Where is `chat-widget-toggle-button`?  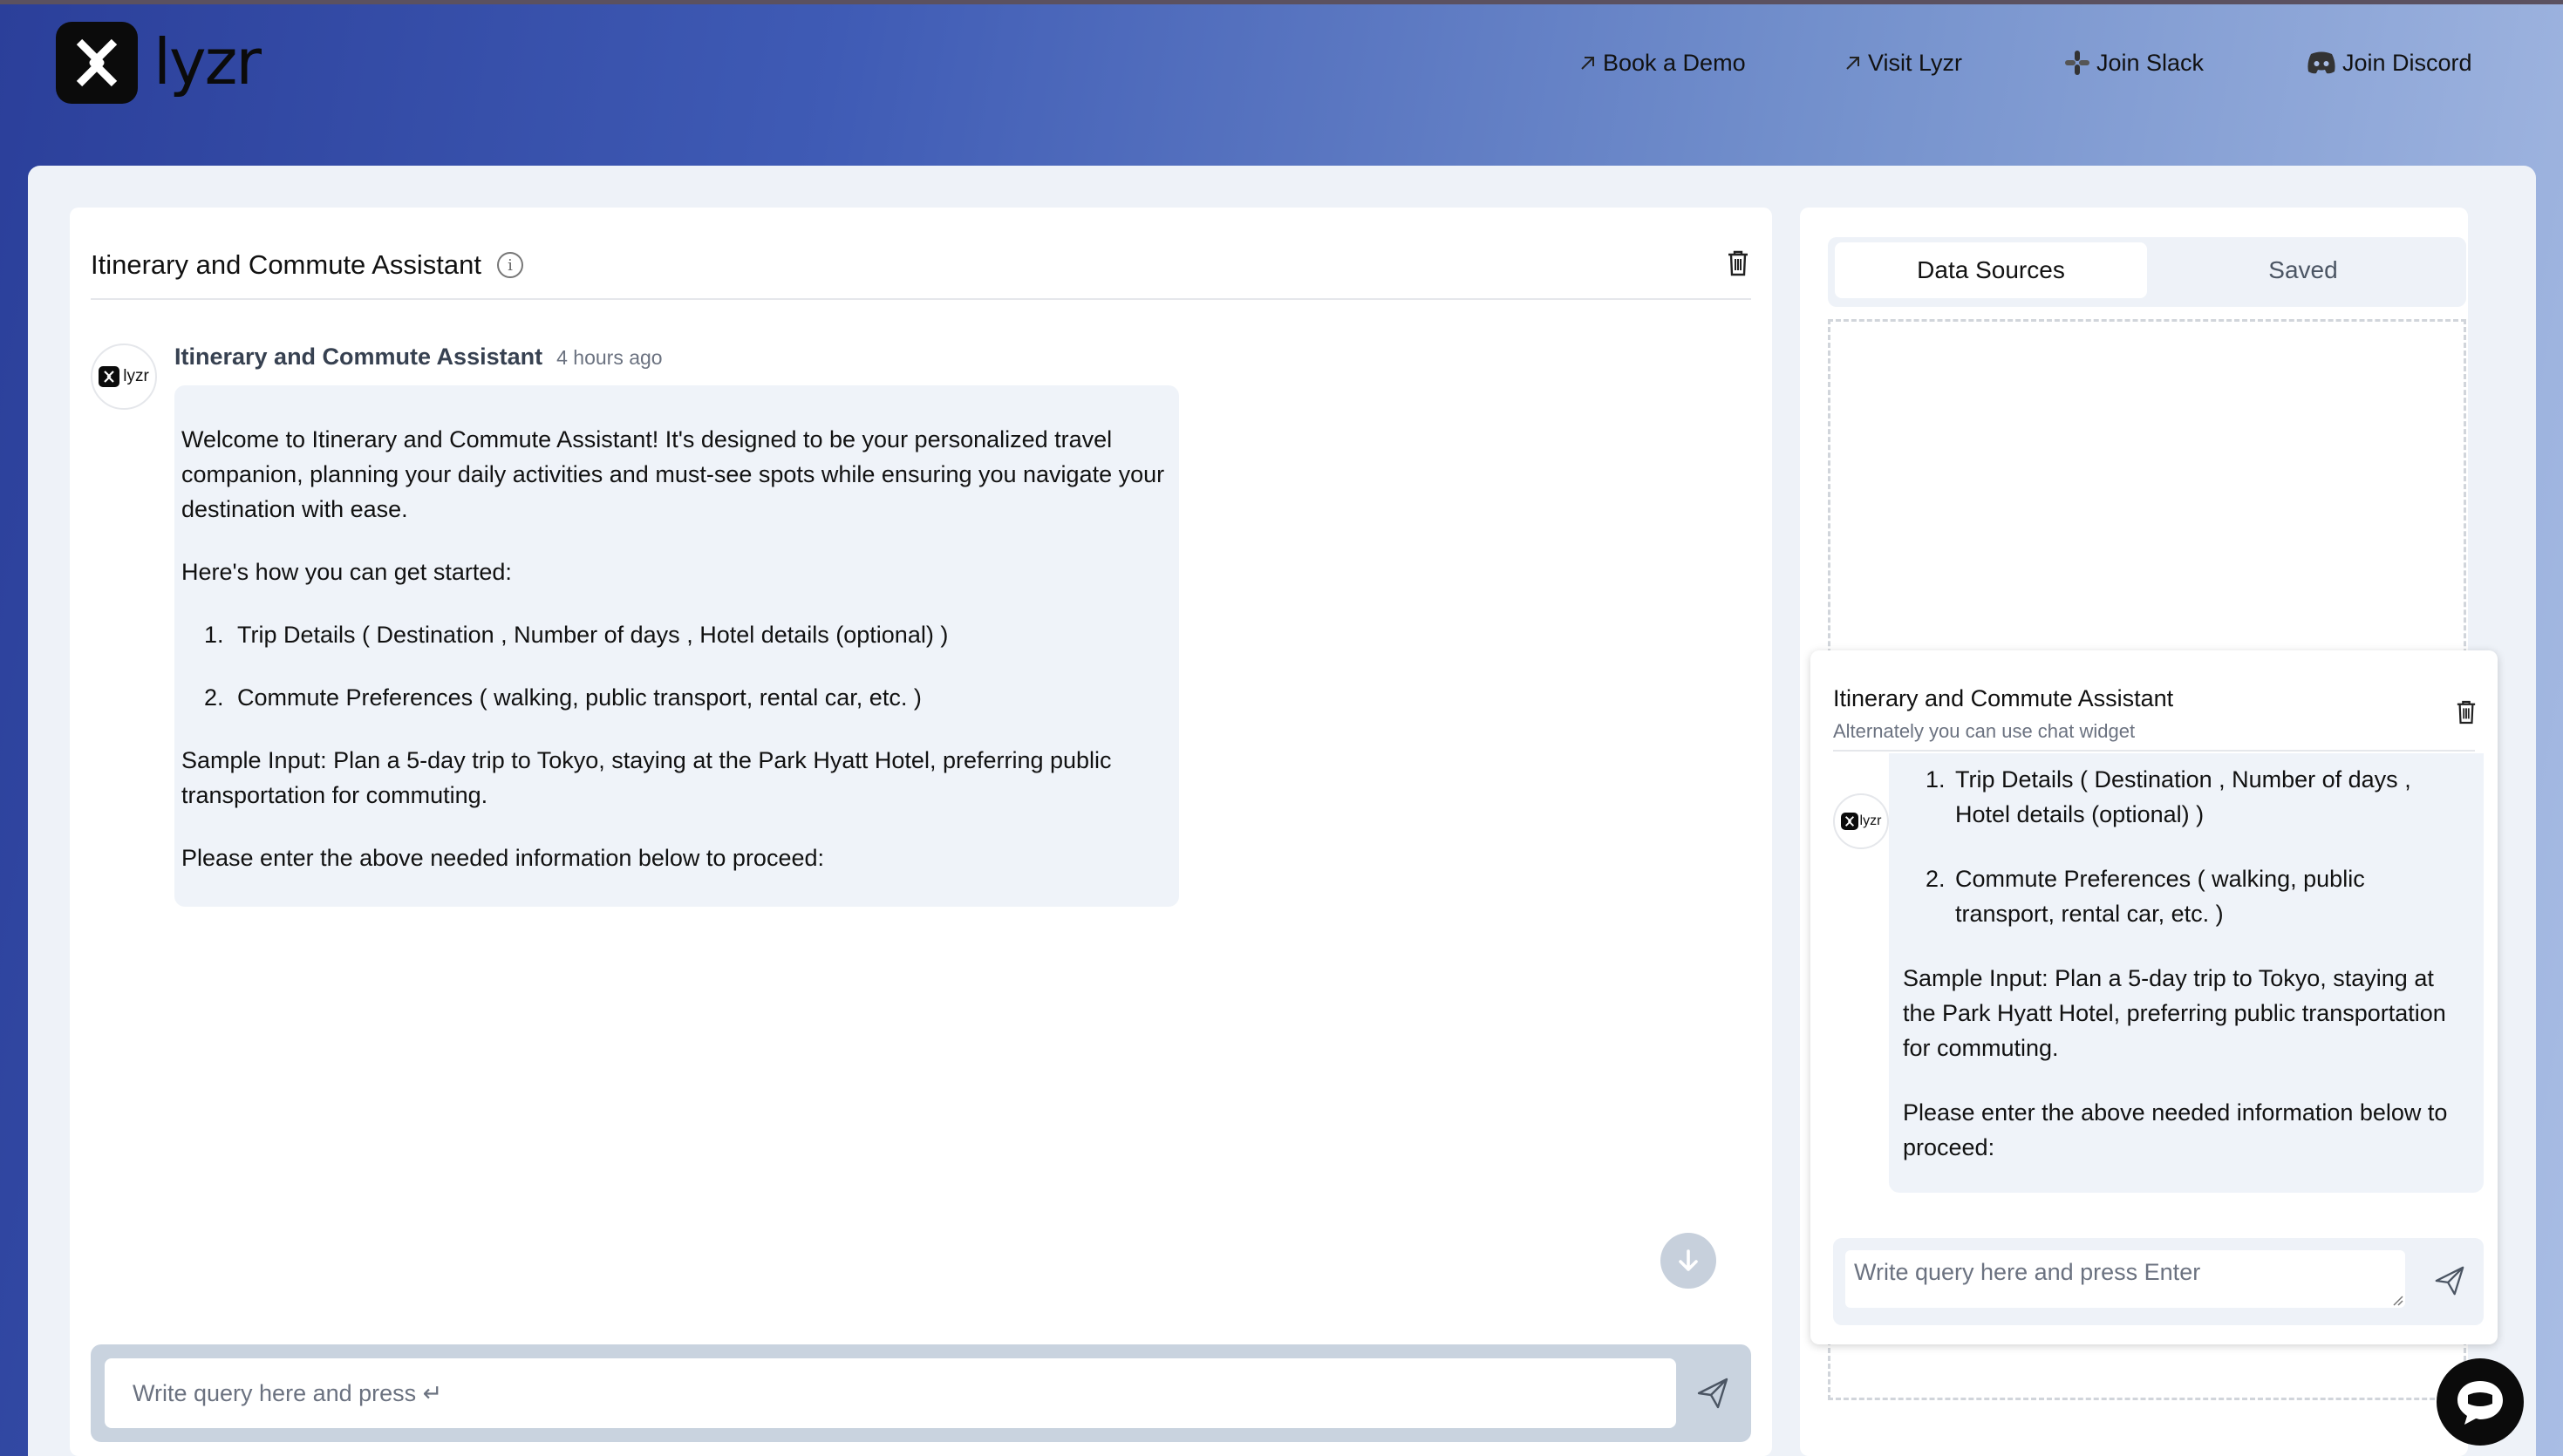 chat-widget-toggle-button is located at coordinates (2480, 1402).